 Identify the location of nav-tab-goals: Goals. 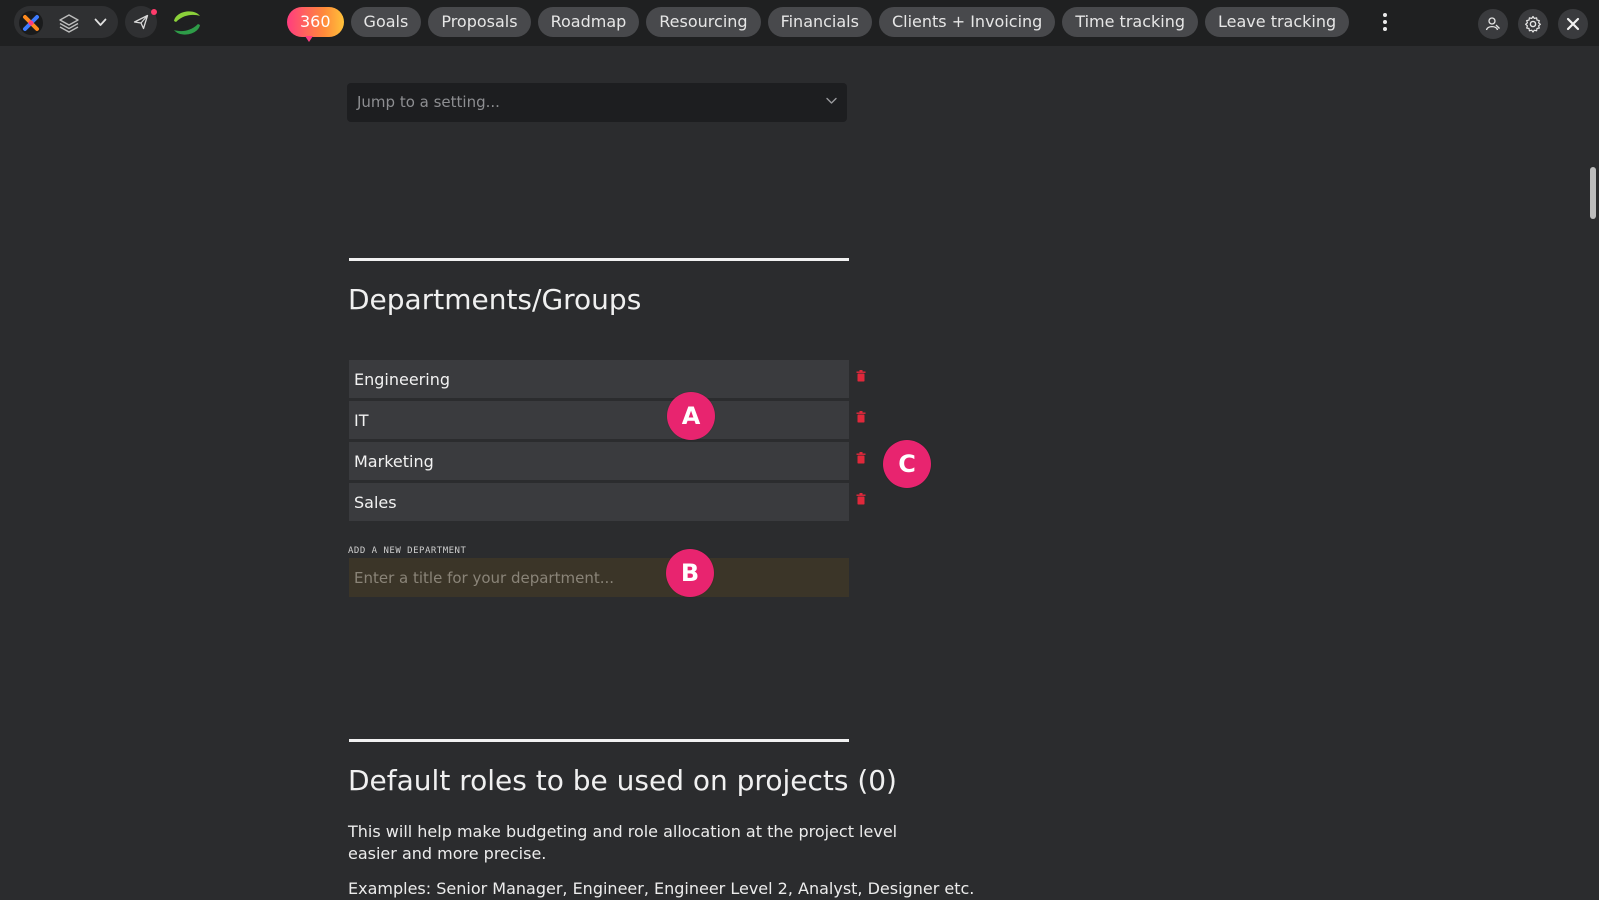
(386, 22).